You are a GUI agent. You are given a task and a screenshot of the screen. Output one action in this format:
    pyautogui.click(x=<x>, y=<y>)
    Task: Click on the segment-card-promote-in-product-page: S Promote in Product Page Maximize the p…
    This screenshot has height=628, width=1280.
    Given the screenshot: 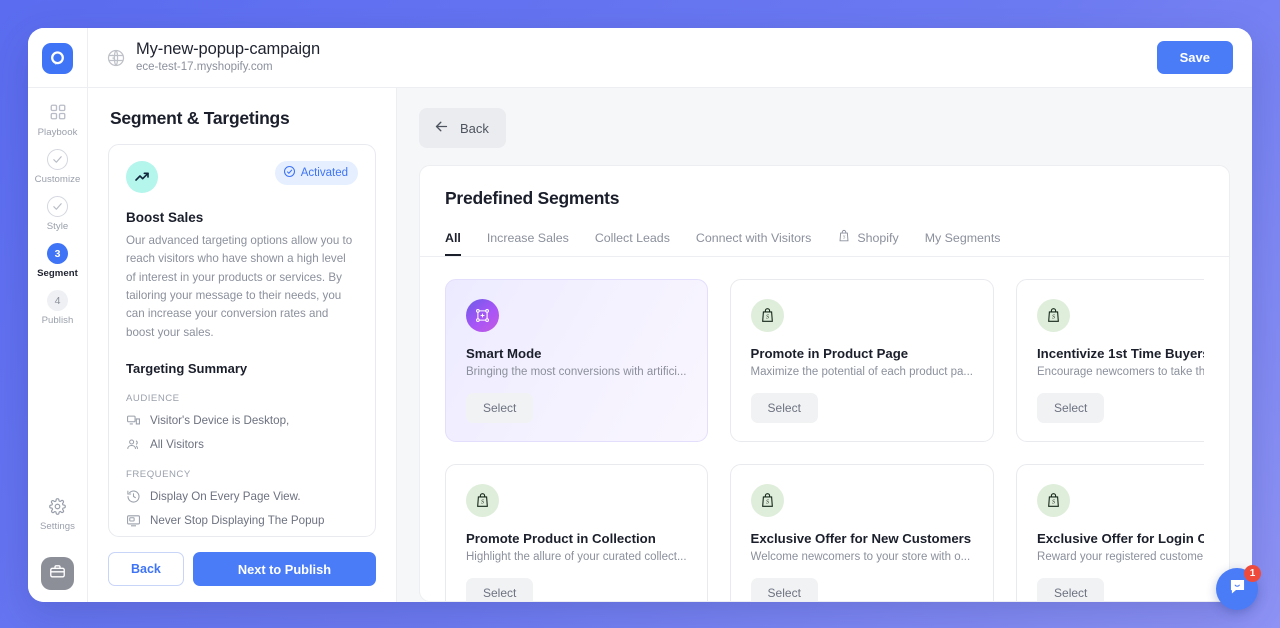 What is the action you would take?
    pyautogui.click(x=862, y=360)
    